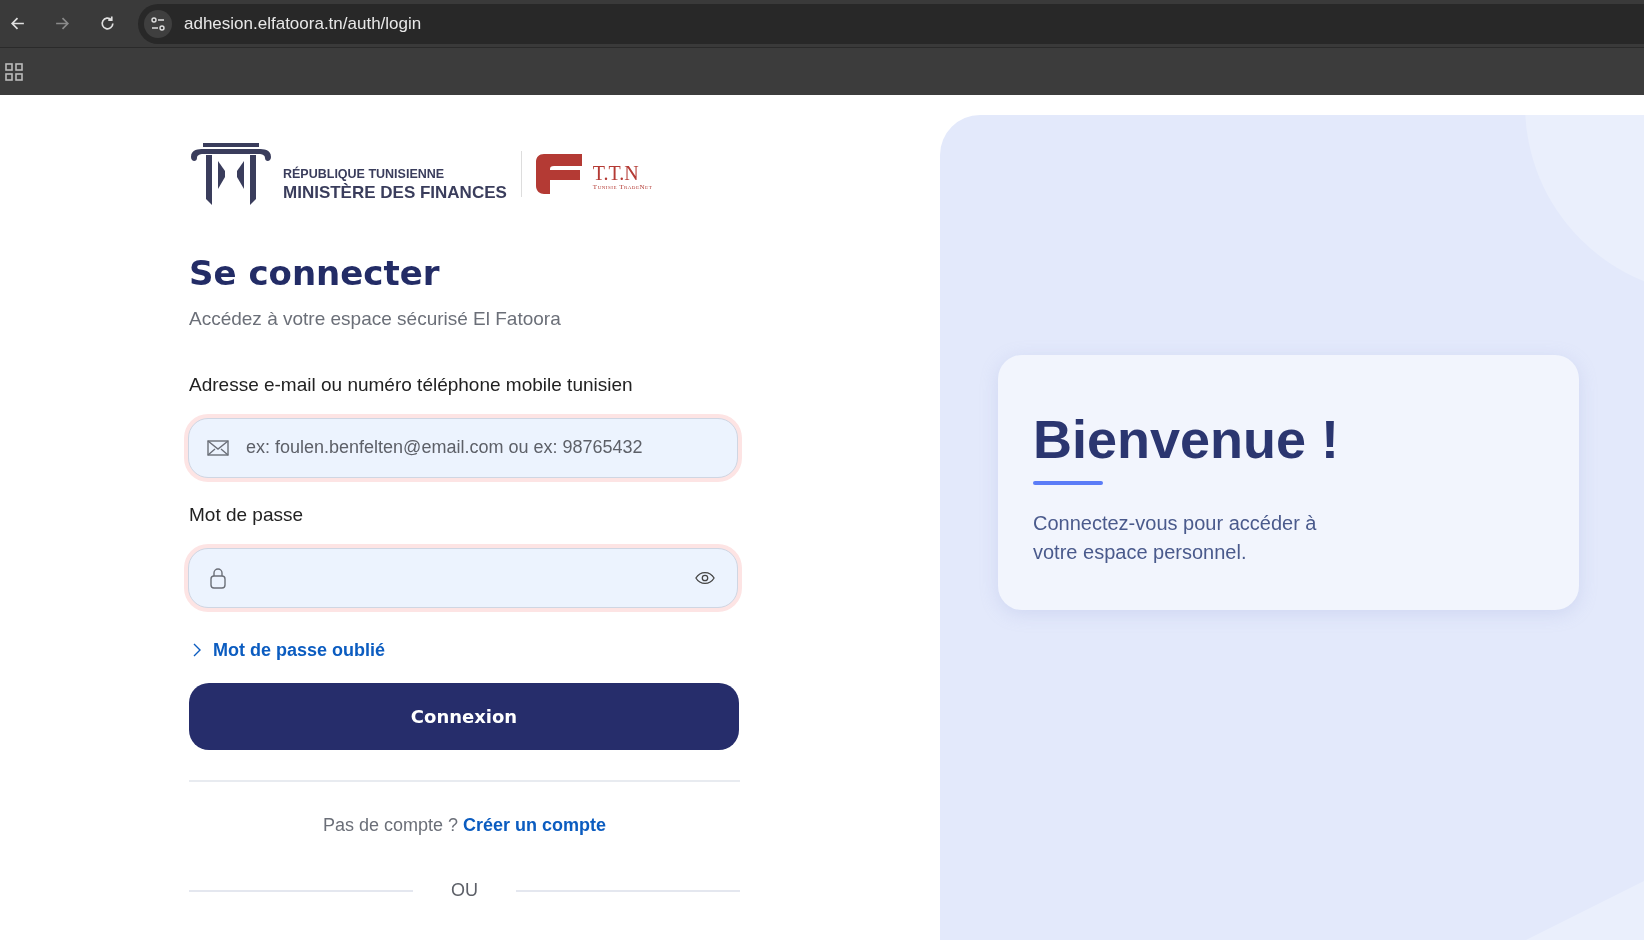 This screenshot has height=940, width=1644. I want to click on site-settings-icon, so click(158, 23).